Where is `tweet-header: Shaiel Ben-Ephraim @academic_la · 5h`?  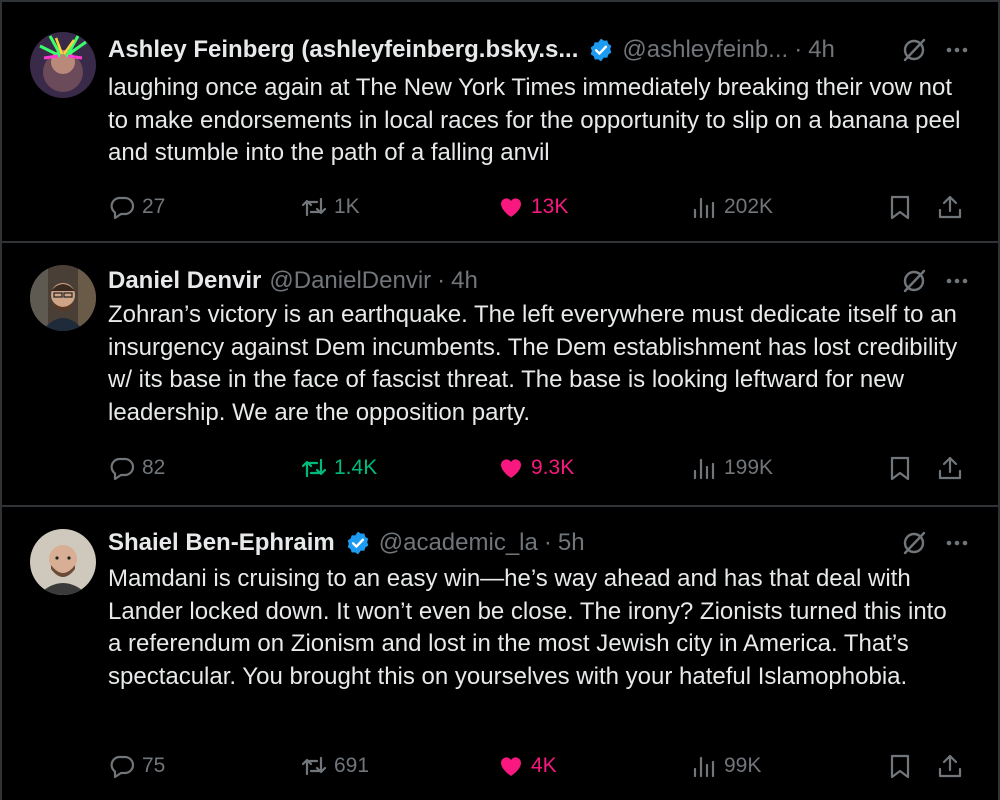 tweet-header: Shaiel Ben-Ephraim @academic_la · 5h is located at coordinates (539, 543).